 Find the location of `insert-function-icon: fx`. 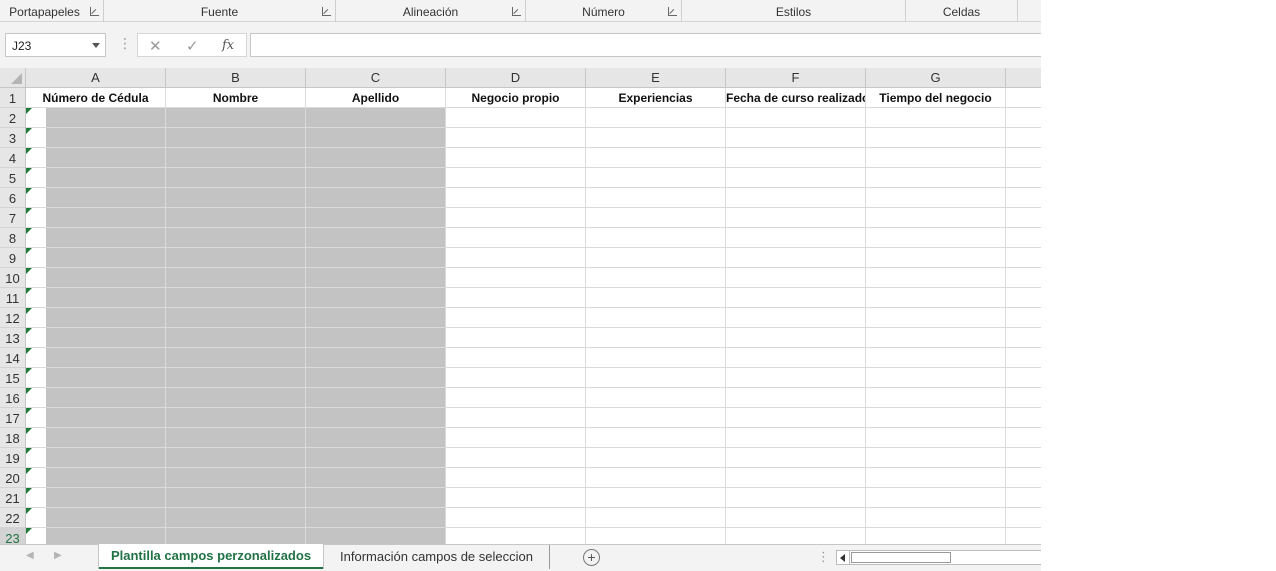

insert-function-icon: fx is located at coordinates (228, 45).